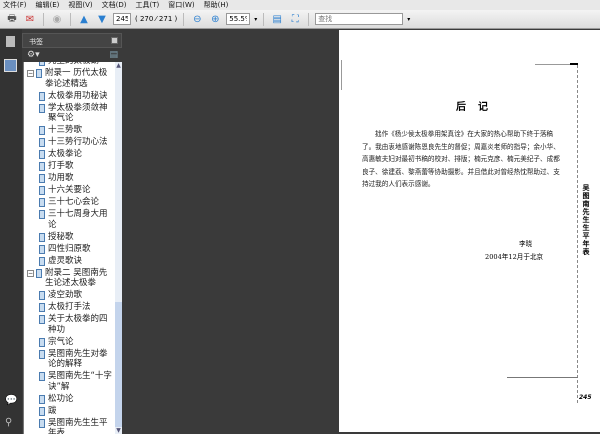 The image size is (600, 434). I want to click on bookmark-item: 先生的太极劲, so click(73, 64).